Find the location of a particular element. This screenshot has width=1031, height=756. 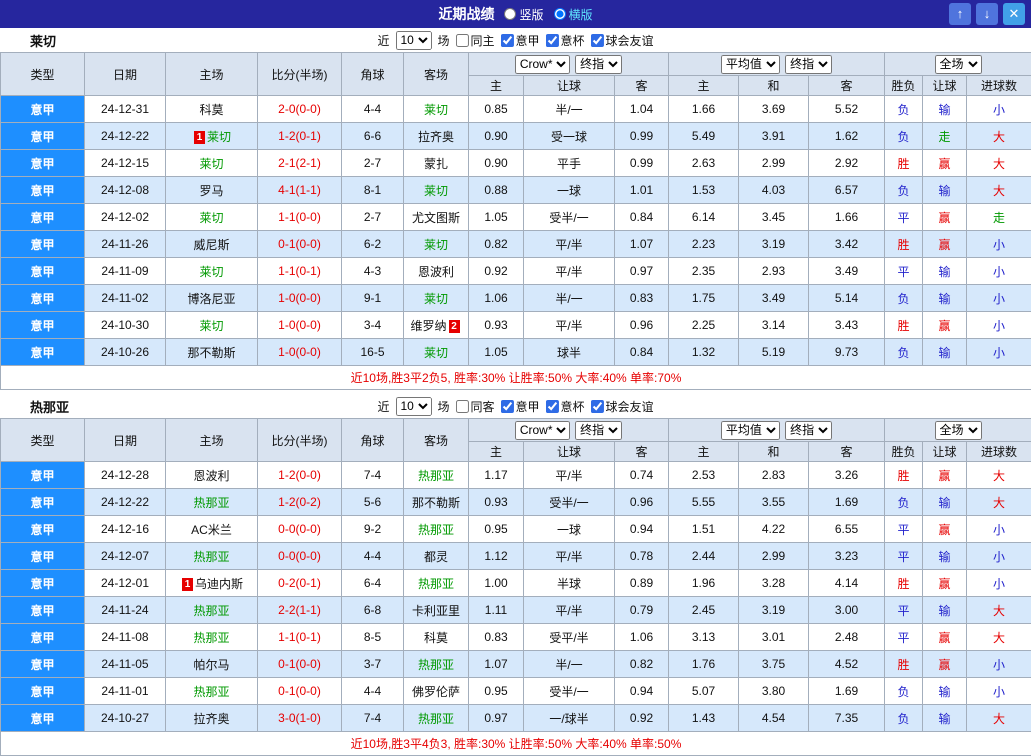

filter-same-away: 同客 is located at coordinates (474, 406).